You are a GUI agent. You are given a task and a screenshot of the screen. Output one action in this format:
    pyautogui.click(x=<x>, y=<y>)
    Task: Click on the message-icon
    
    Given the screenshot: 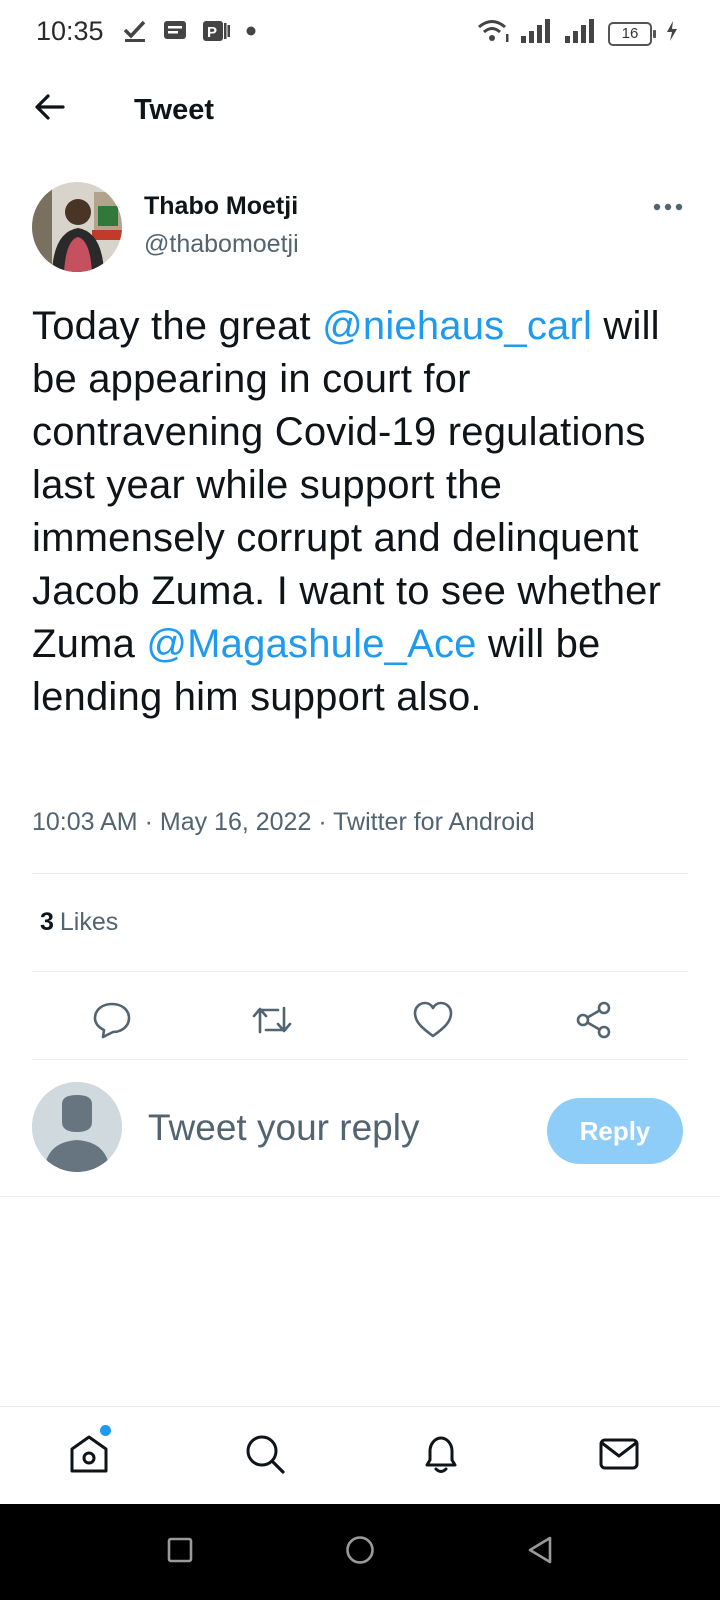 What is the action you would take?
    pyautogui.click(x=175, y=33)
    